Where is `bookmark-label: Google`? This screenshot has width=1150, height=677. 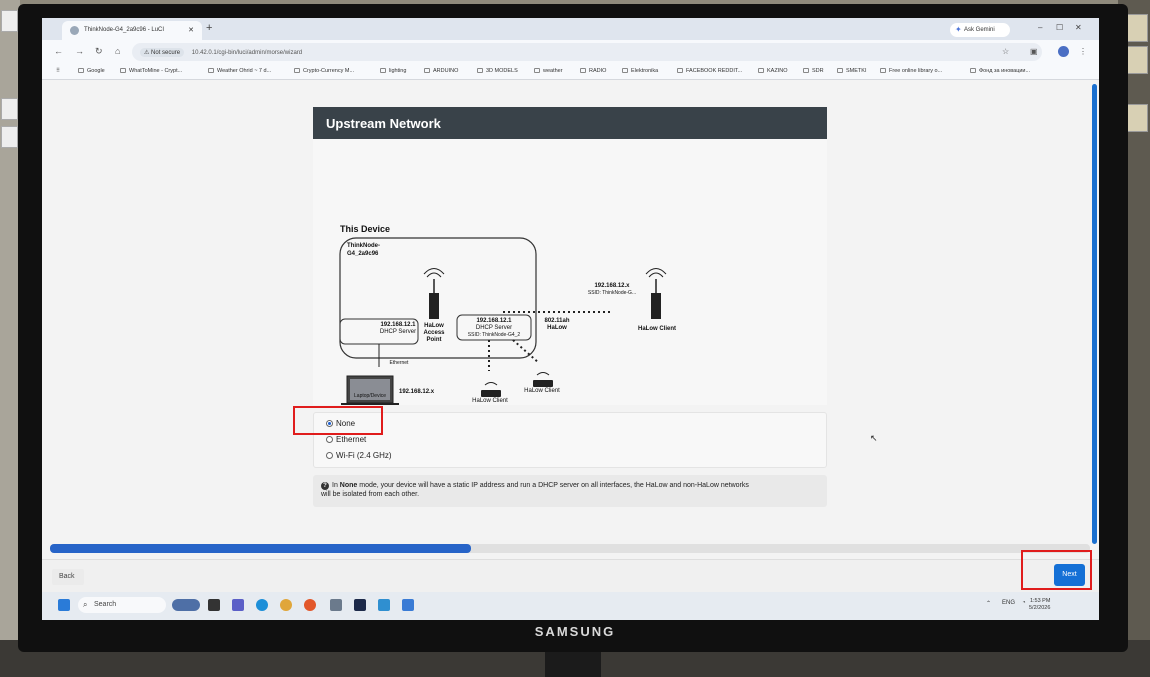 bookmark-label: Google is located at coordinates (96, 71).